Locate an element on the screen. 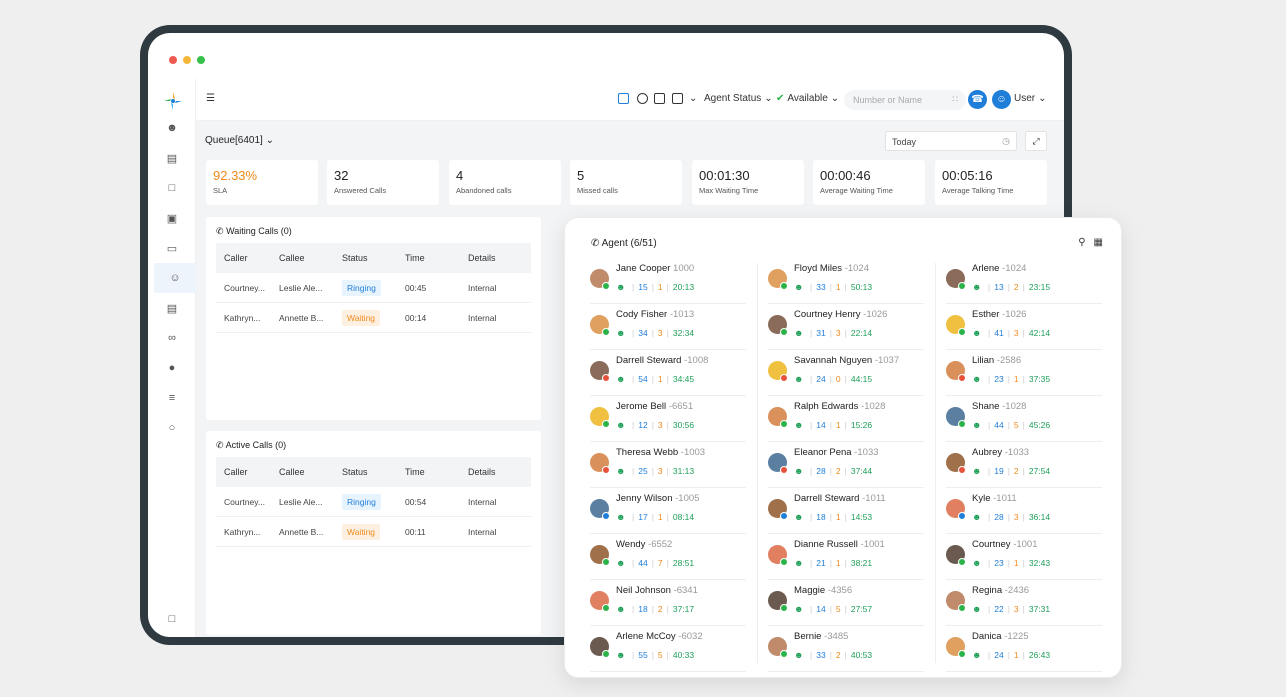 This screenshot has height=697, width=1286. maximize-dot is located at coordinates (201, 60).